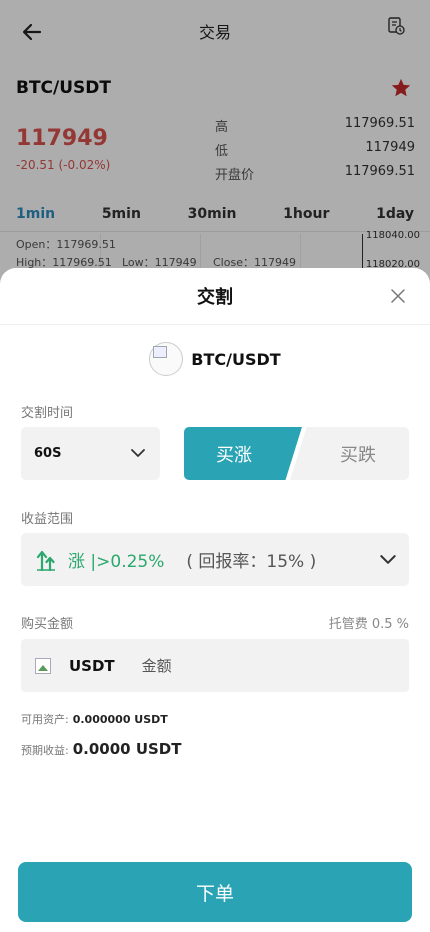 Image resolution: width=430 pixels, height=932 pixels. What do you see at coordinates (43, 665) in the screenshot?
I see `usdt-logo-icon` at bounding box center [43, 665].